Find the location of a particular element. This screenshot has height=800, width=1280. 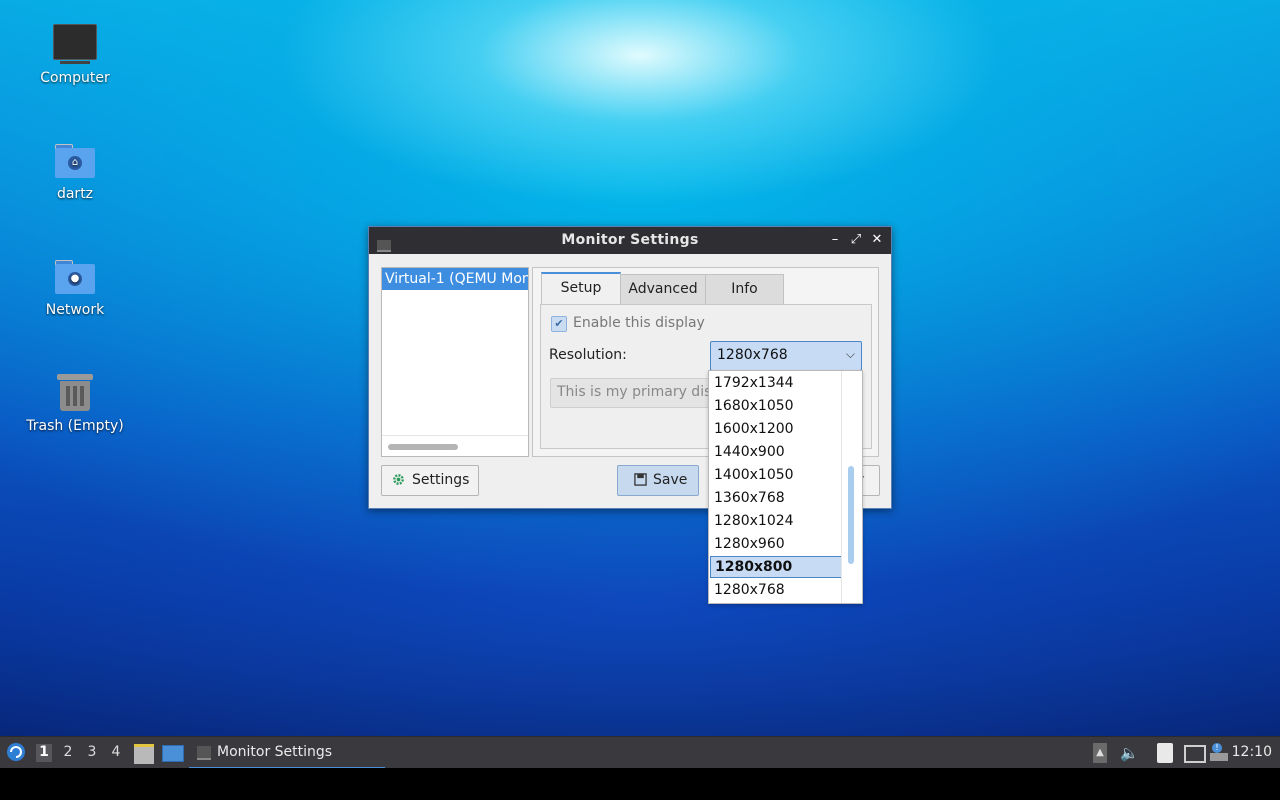

resolution-option: 1440x900 is located at coordinates (776, 452).